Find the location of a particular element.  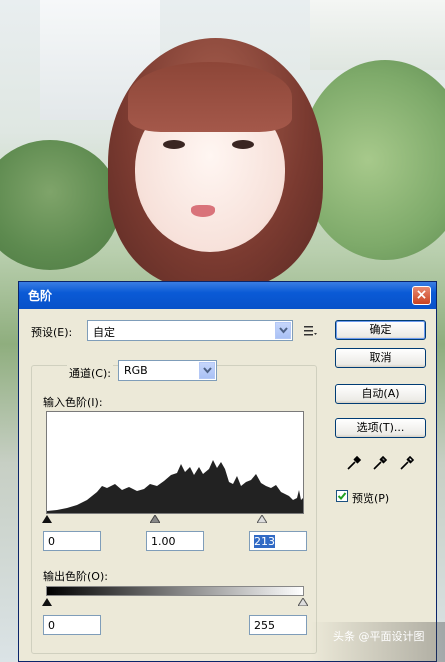

input-shadow-slider is located at coordinates (47, 519).